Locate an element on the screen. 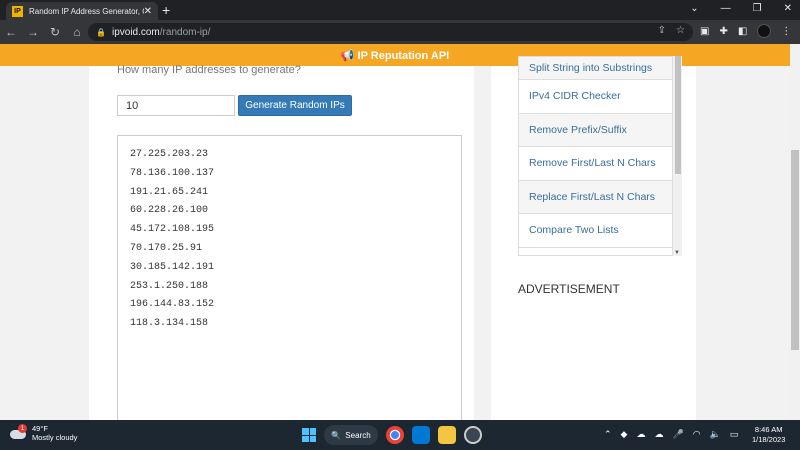 This screenshot has width=800, height=450. window-controls: ⌄ — ❐ ✕ is located at coordinates (741, 8).